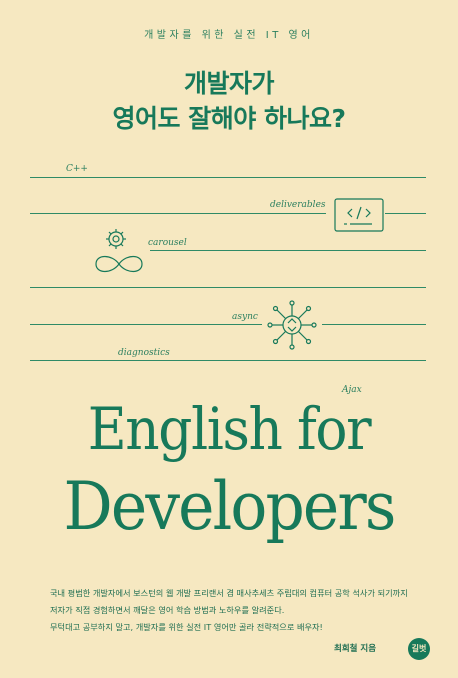 This screenshot has height=678, width=458. What do you see at coordinates (119, 251) in the screenshot?
I see `gear-infinity-icon` at bounding box center [119, 251].